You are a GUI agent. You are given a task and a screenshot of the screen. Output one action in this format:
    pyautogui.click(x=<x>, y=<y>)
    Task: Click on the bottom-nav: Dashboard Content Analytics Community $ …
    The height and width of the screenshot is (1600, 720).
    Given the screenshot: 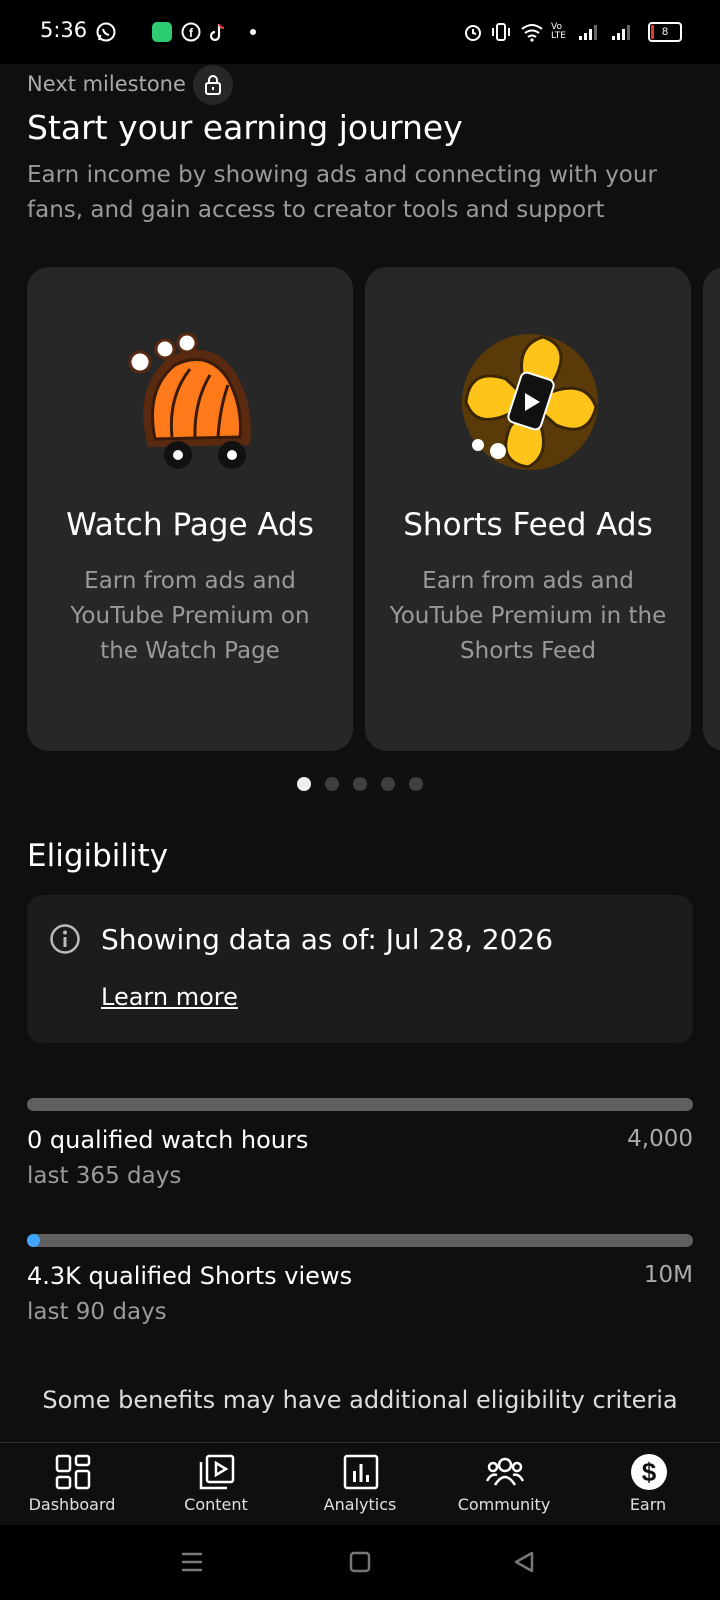 What is the action you would take?
    pyautogui.click(x=360, y=1484)
    